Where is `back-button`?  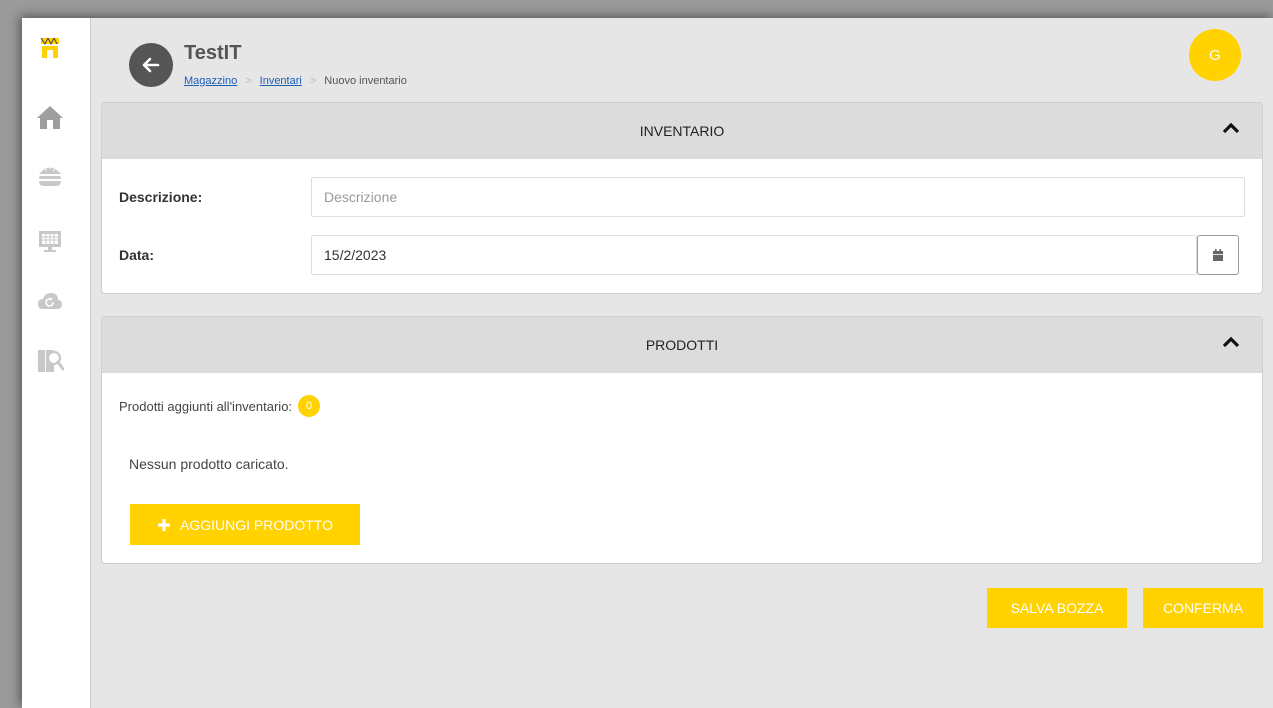
back-button is located at coordinates (151, 65).